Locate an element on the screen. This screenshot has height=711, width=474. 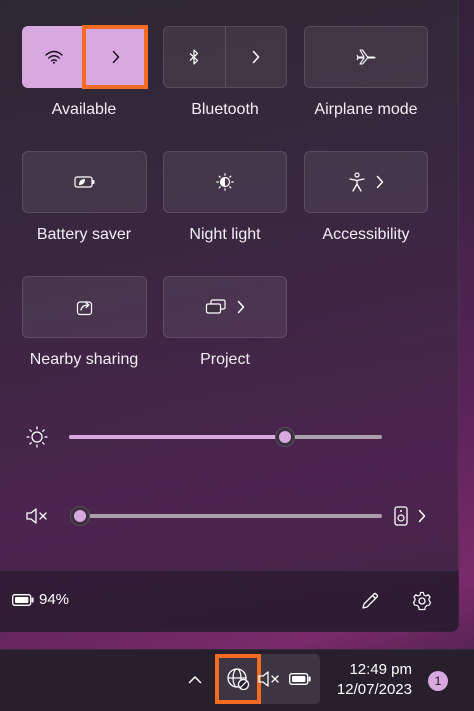
notification-badge: 1 is located at coordinates (438, 681).